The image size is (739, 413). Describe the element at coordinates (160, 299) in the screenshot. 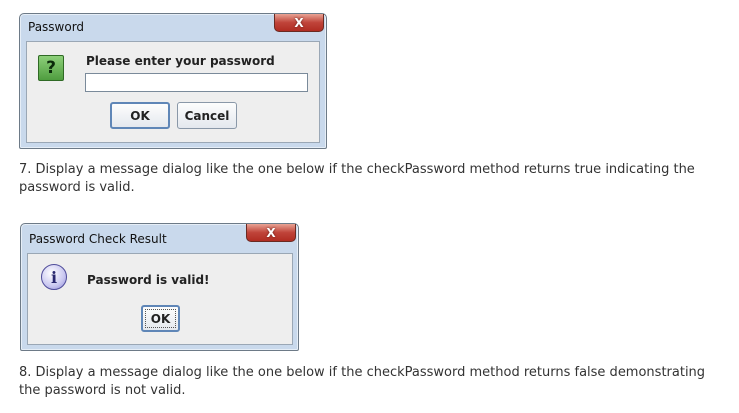

I see `dialog-body: i Password is valid! OK` at that location.